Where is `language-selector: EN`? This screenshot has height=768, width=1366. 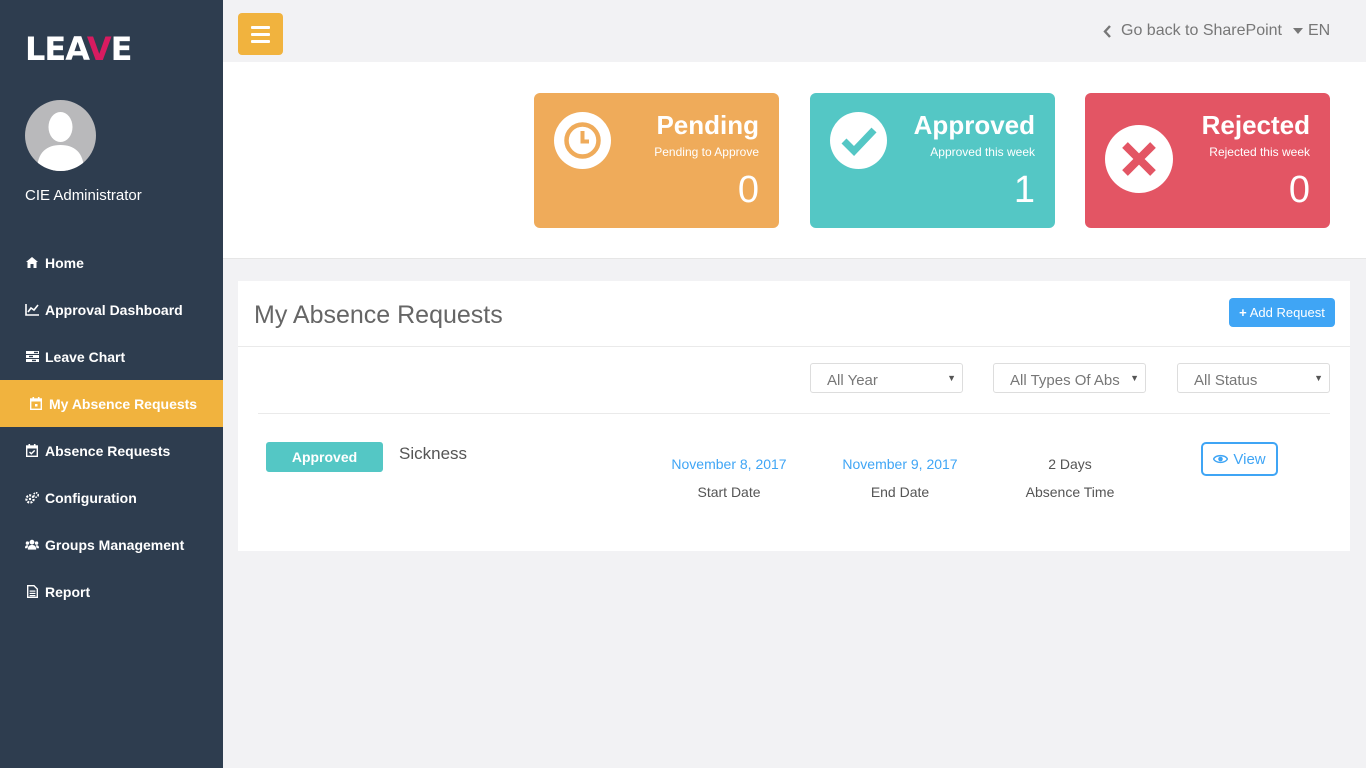 language-selector: EN is located at coordinates (1311, 31).